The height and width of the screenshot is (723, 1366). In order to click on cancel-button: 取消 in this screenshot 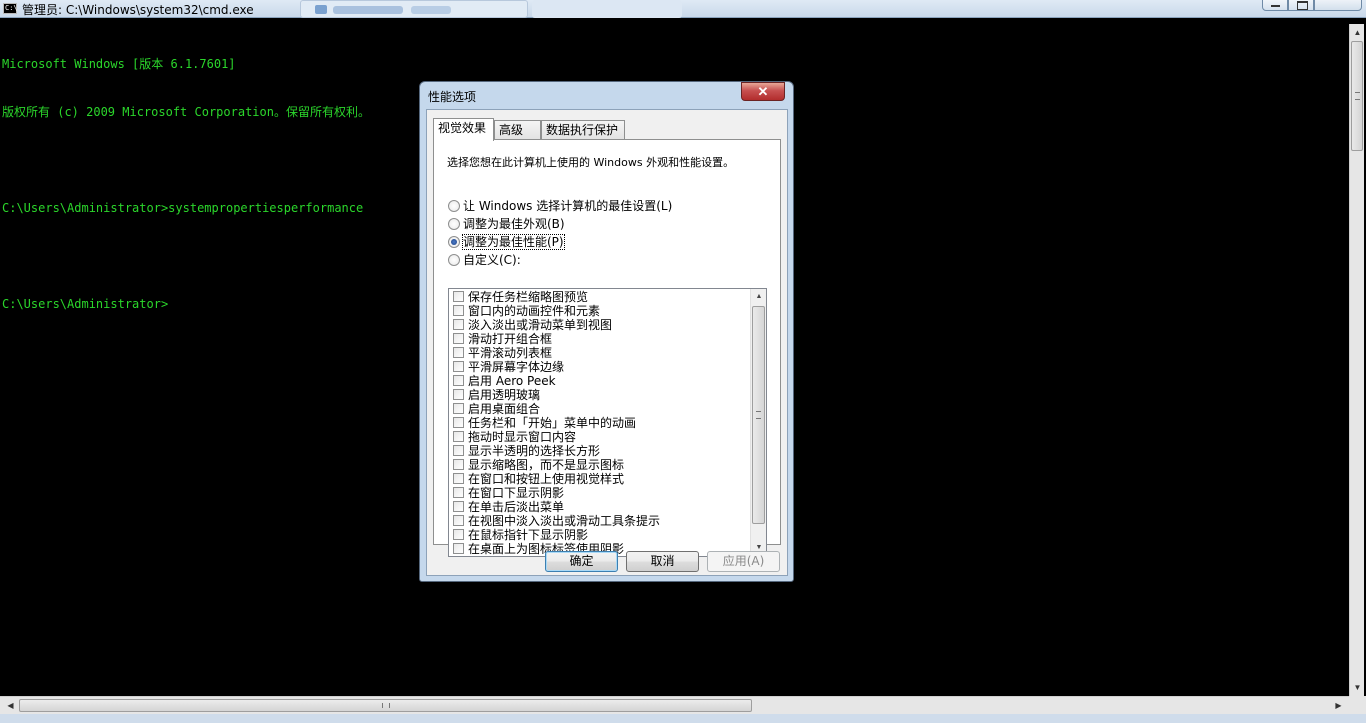, I will do `click(662, 561)`.